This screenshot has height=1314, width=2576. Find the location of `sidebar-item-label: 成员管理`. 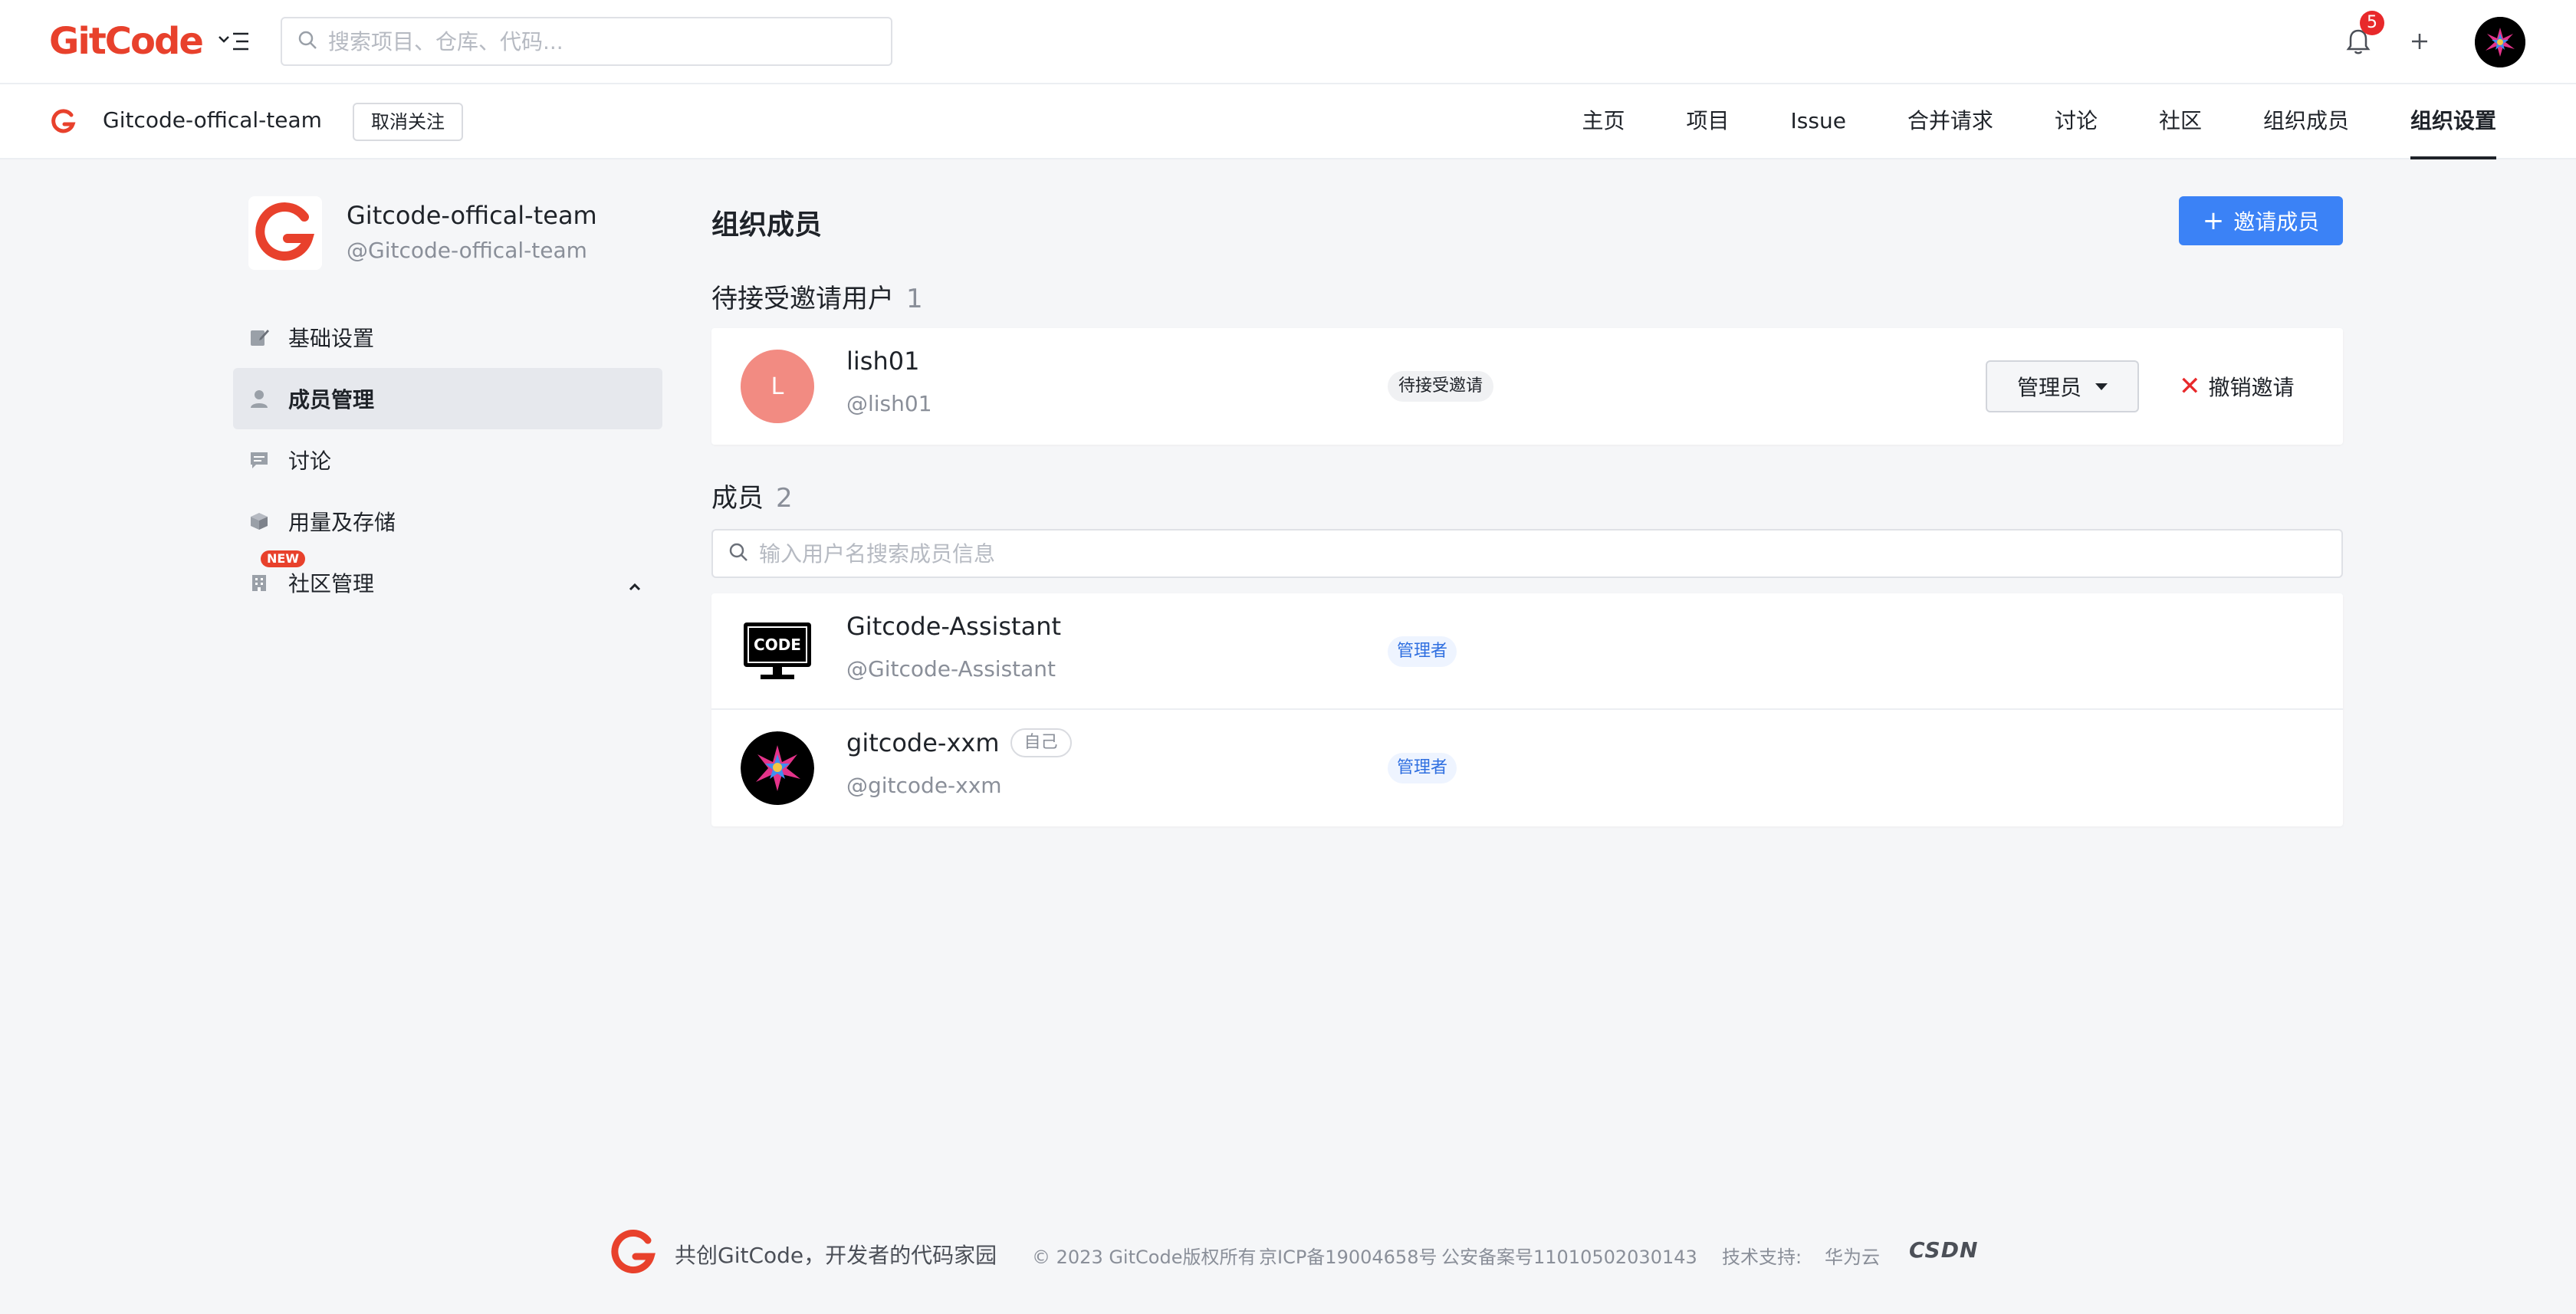

sidebar-item-label: 成员管理 is located at coordinates (332, 399).